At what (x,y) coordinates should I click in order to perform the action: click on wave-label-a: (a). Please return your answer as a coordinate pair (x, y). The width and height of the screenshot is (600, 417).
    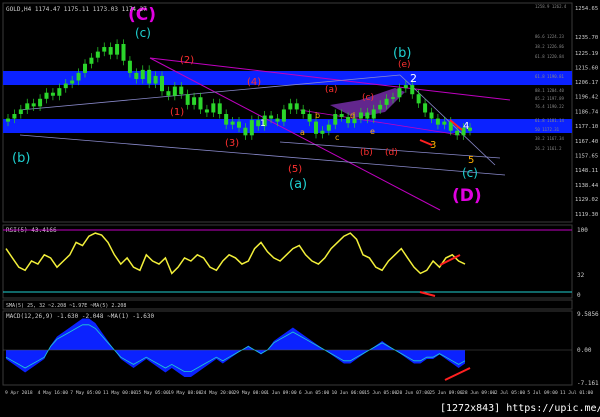
    Looking at the image, I should click on (298, 184).